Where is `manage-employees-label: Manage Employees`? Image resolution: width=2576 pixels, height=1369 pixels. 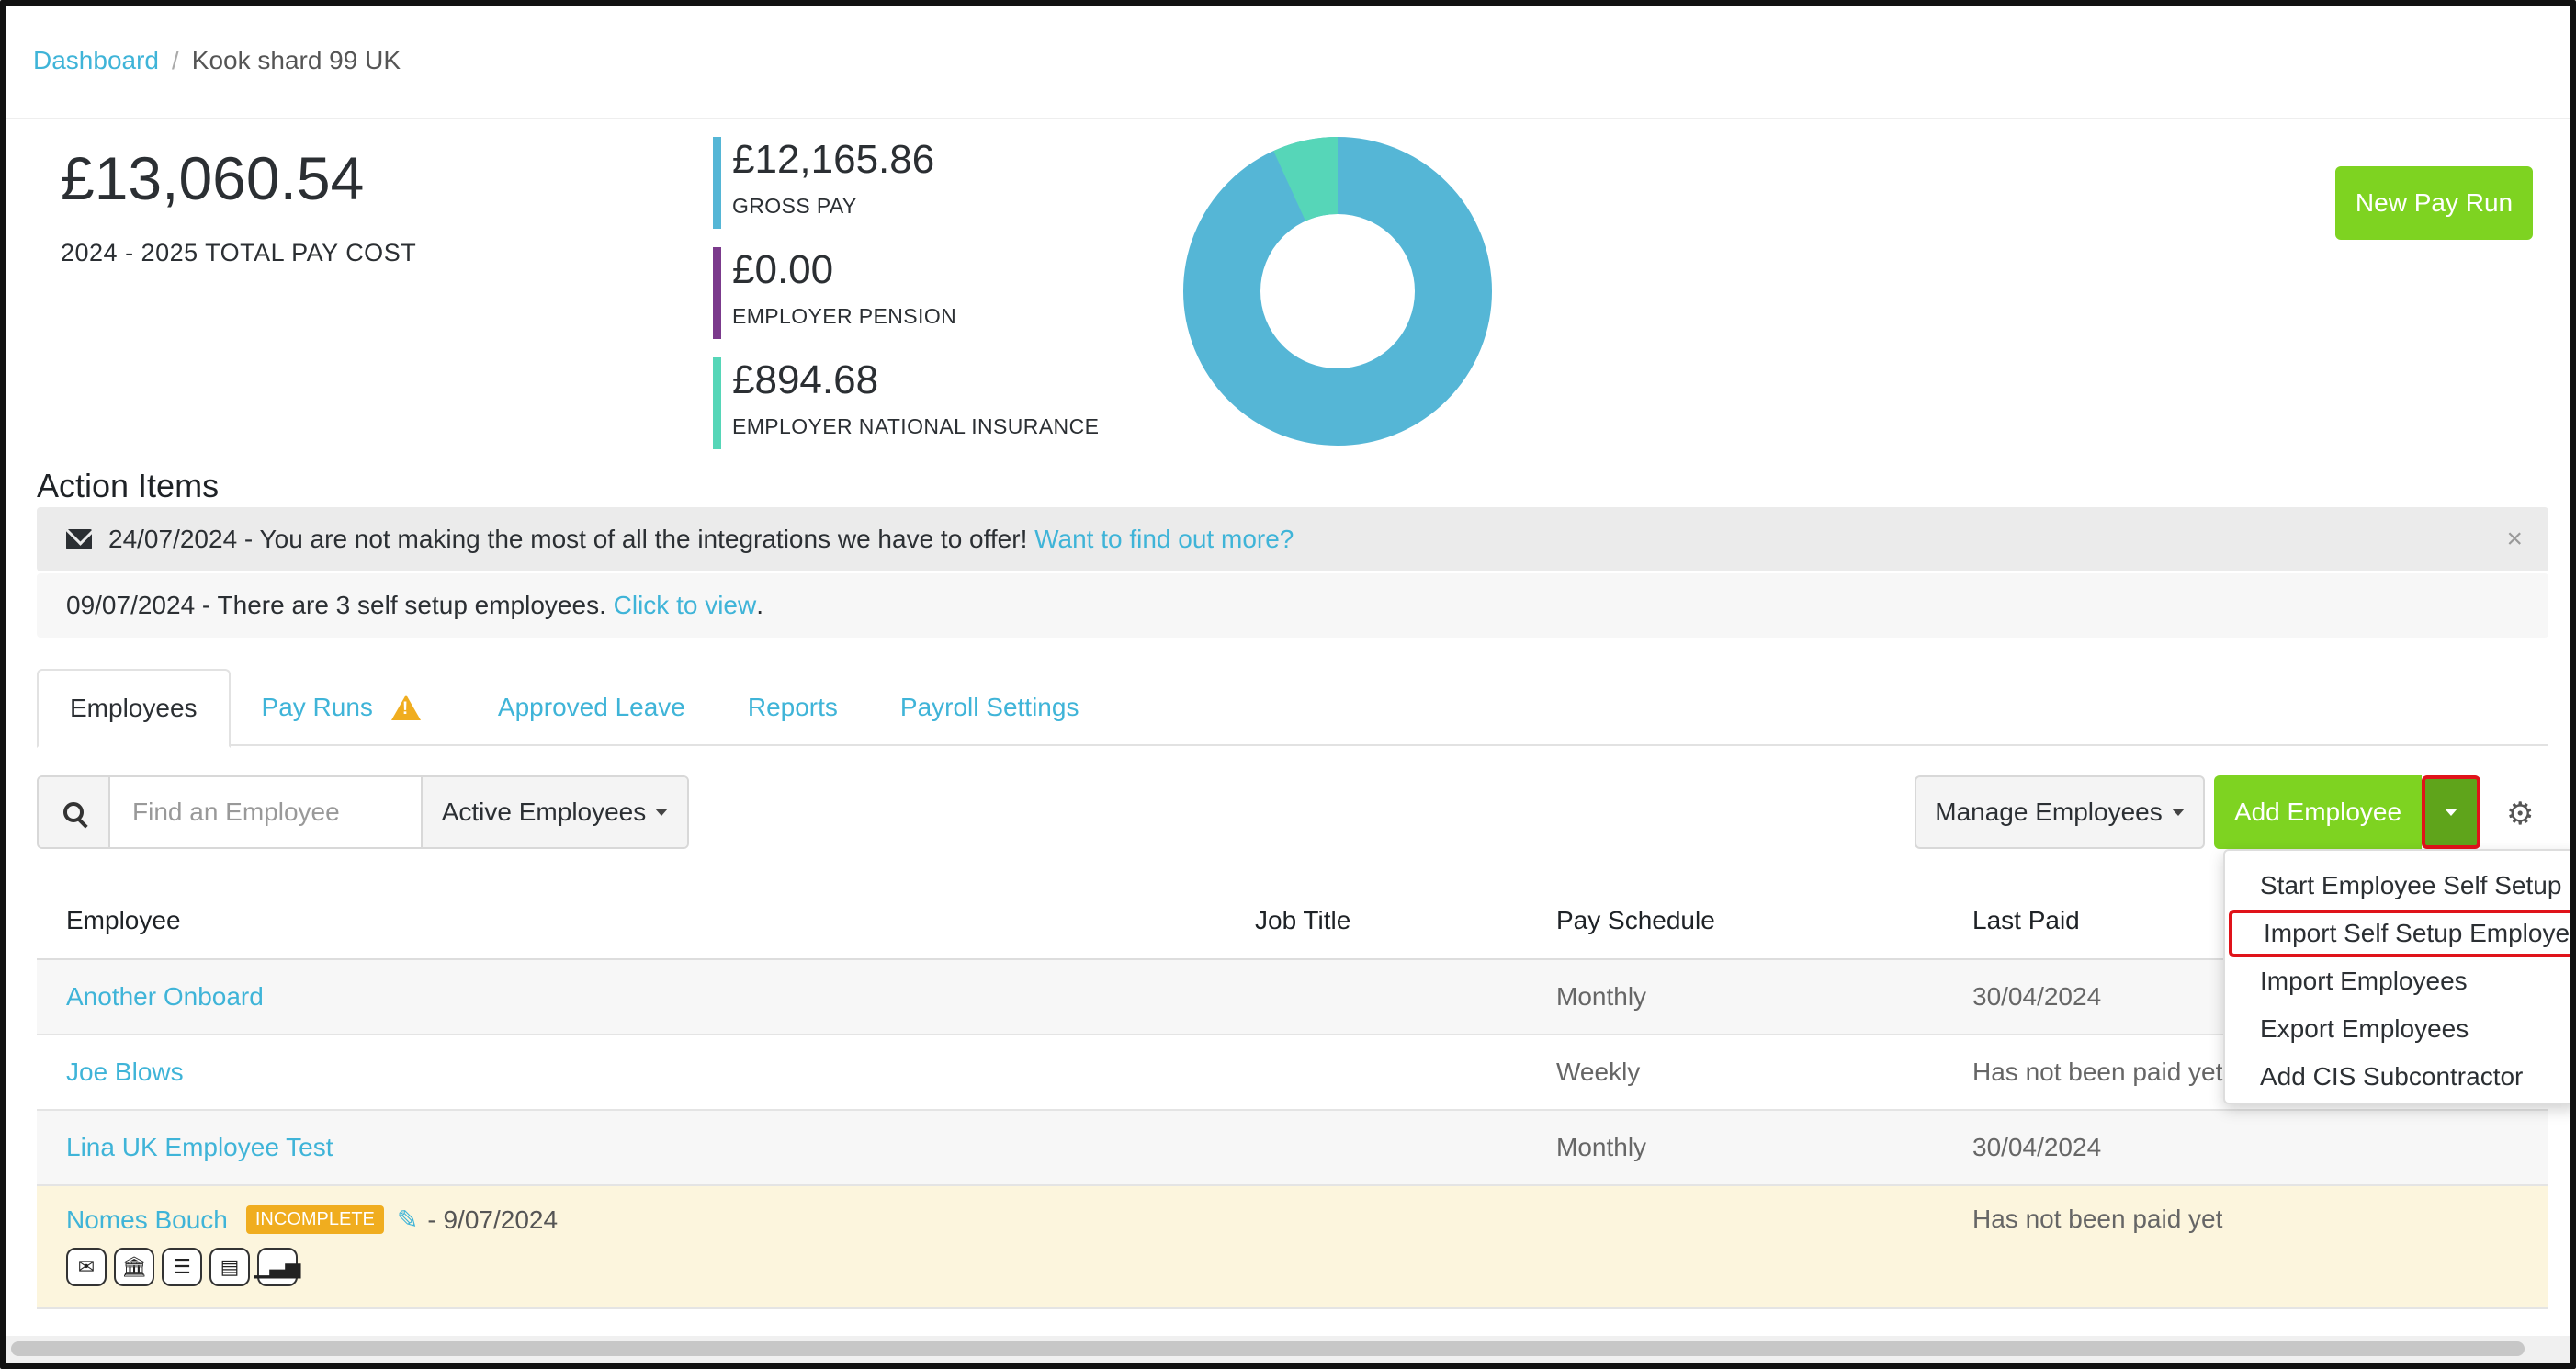
manage-employees-label: Manage Employees is located at coordinates (2049, 812).